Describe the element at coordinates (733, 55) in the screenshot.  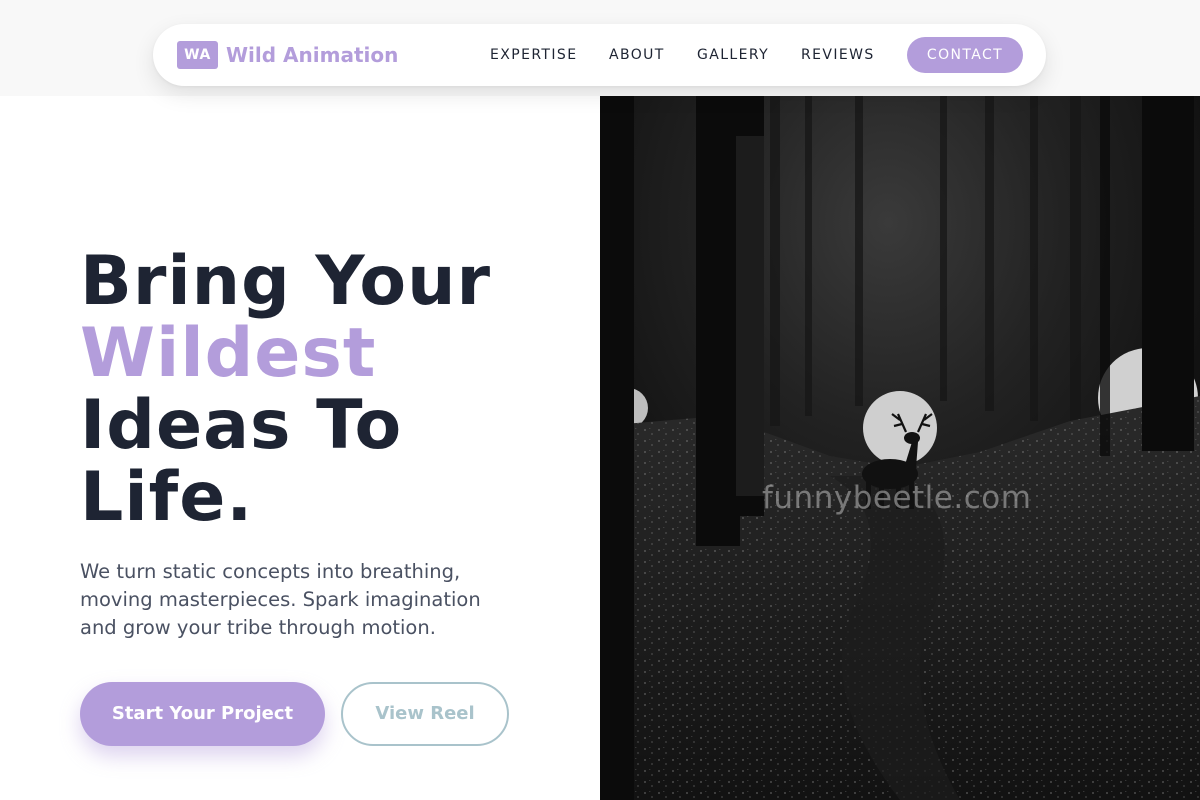
I see `nav-link-gallery: GALLERY` at that location.